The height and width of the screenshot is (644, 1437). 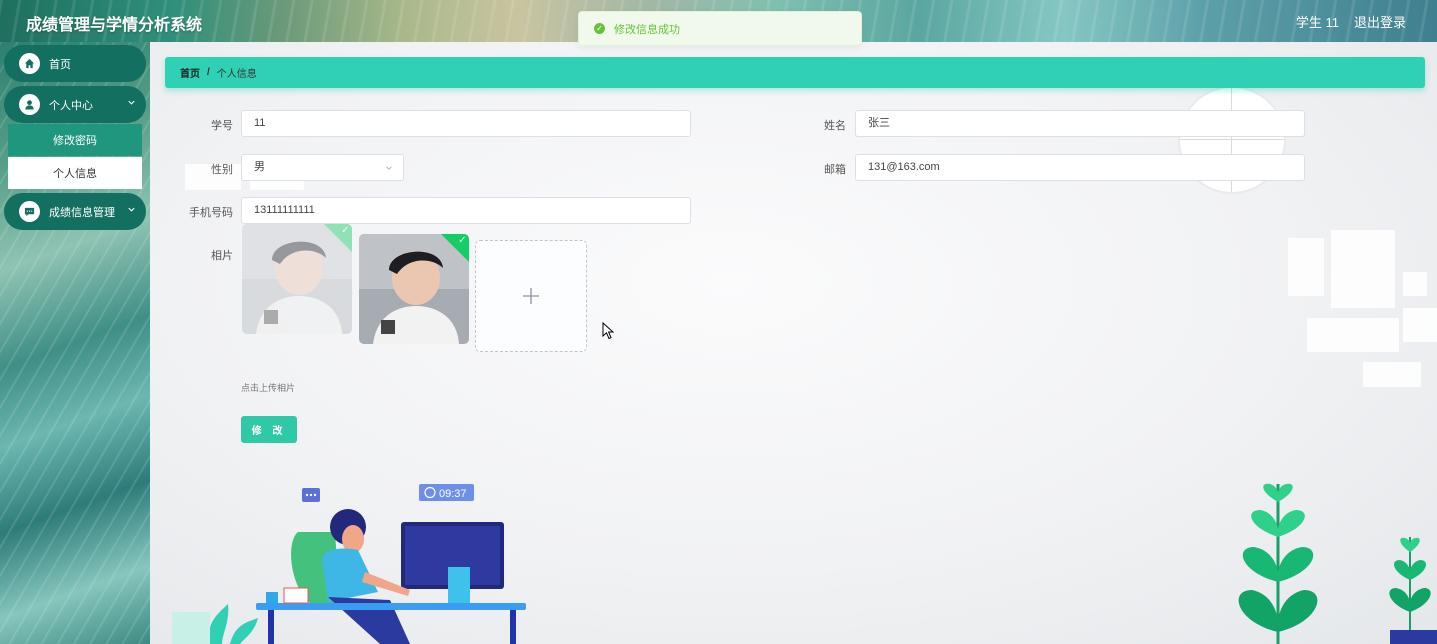 I want to click on gender-value: 男, so click(x=259, y=167).